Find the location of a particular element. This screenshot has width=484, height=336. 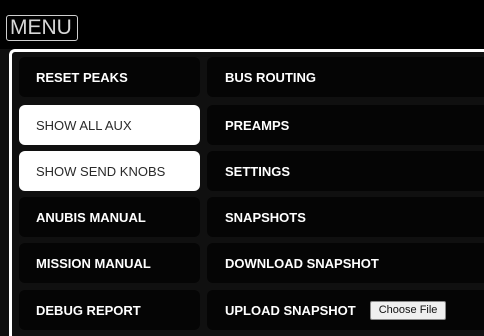

mission-manual-button: MISSION MANUAL is located at coordinates (109, 263).